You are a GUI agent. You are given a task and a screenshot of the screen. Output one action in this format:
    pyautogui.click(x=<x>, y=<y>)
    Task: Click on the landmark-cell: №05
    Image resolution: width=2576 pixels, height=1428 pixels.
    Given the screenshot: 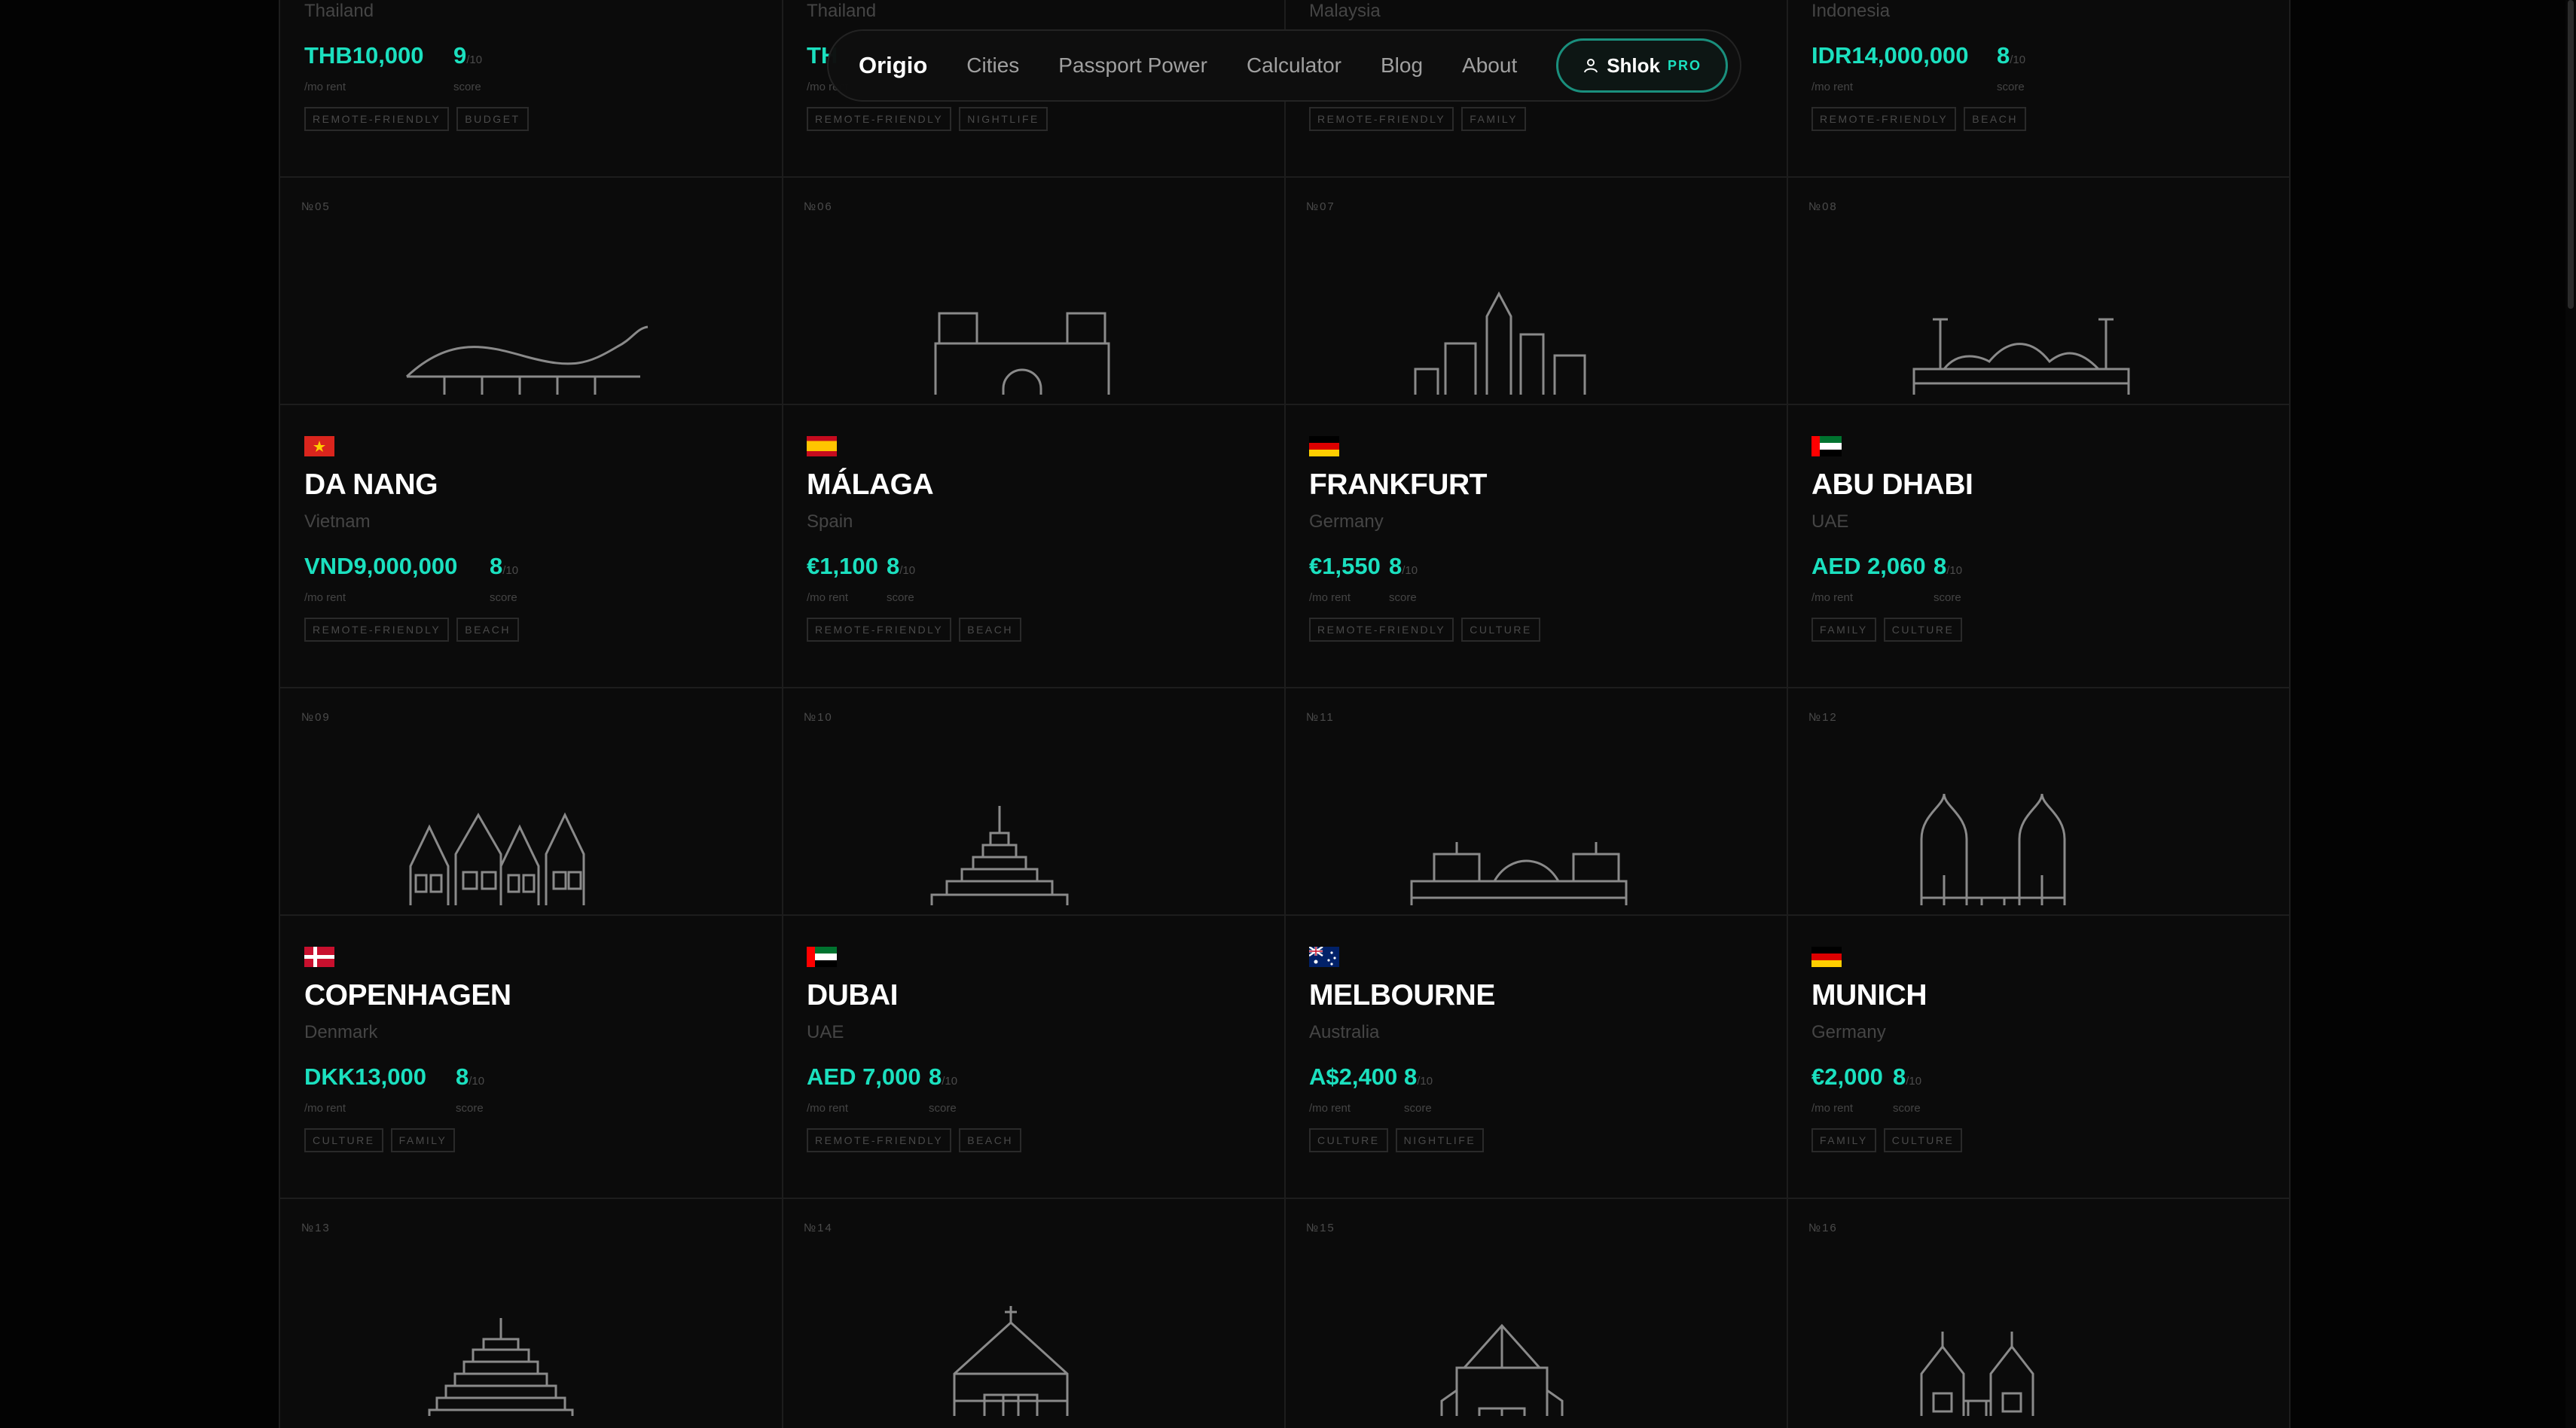 What is the action you would take?
    pyautogui.click(x=530, y=291)
    